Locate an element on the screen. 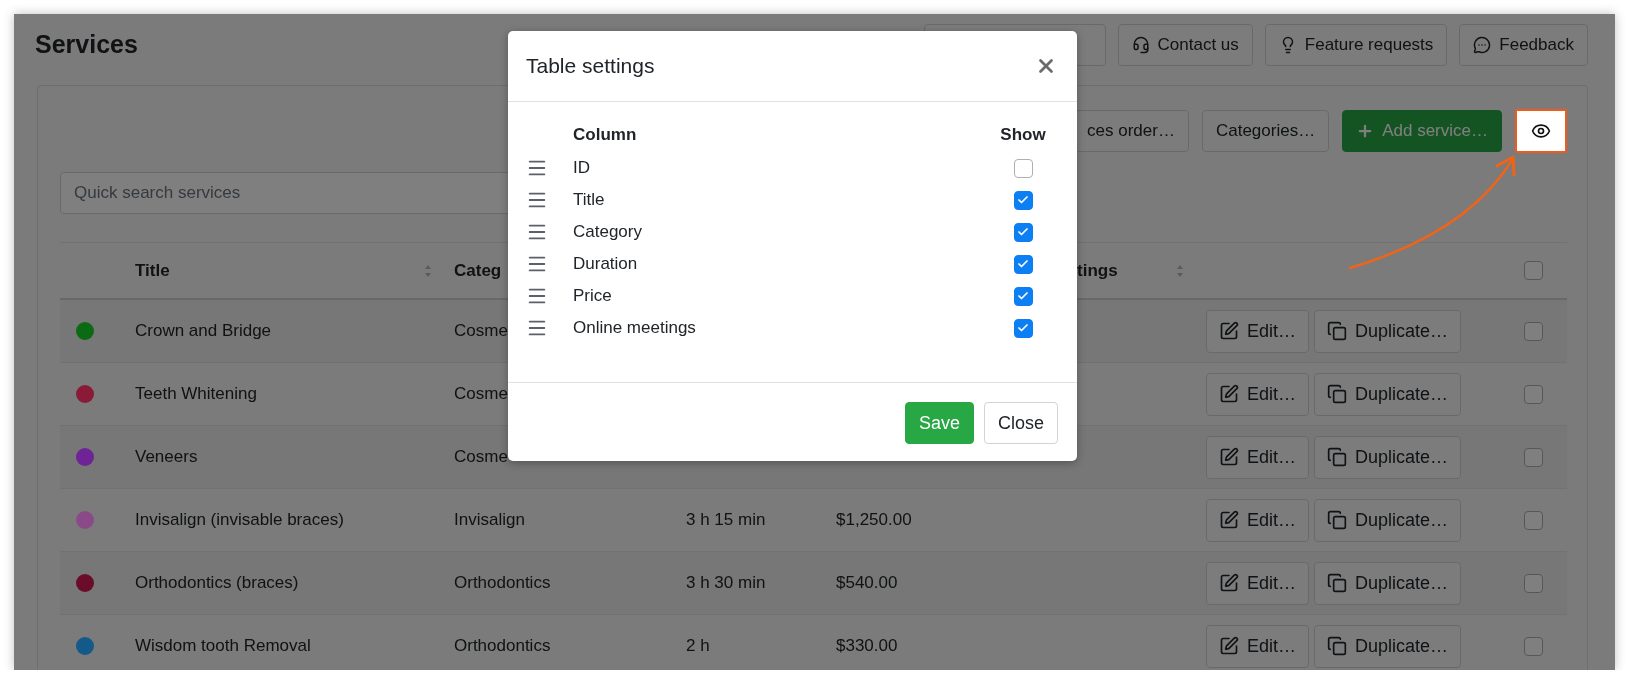 The width and height of the screenshot is (1628, 684). column-name: Price is located at coordinates (592, 296).